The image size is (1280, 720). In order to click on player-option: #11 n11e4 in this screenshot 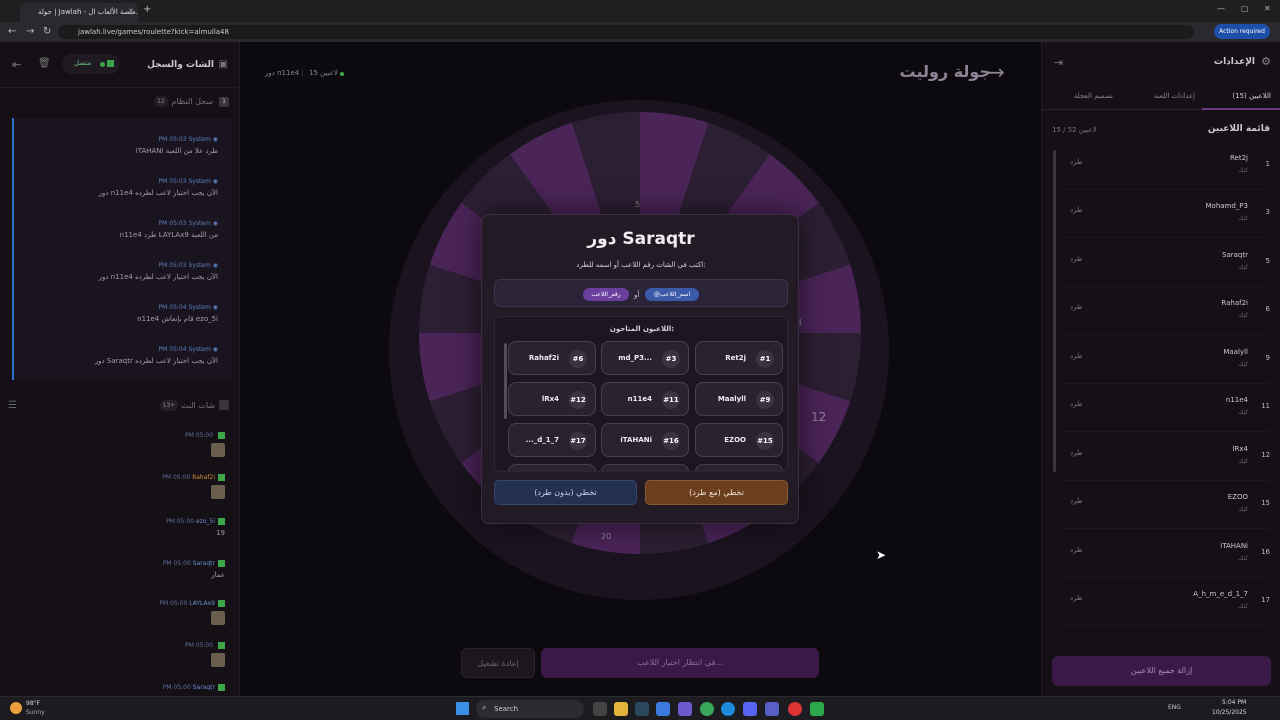, I will do `click(645, 399)`.